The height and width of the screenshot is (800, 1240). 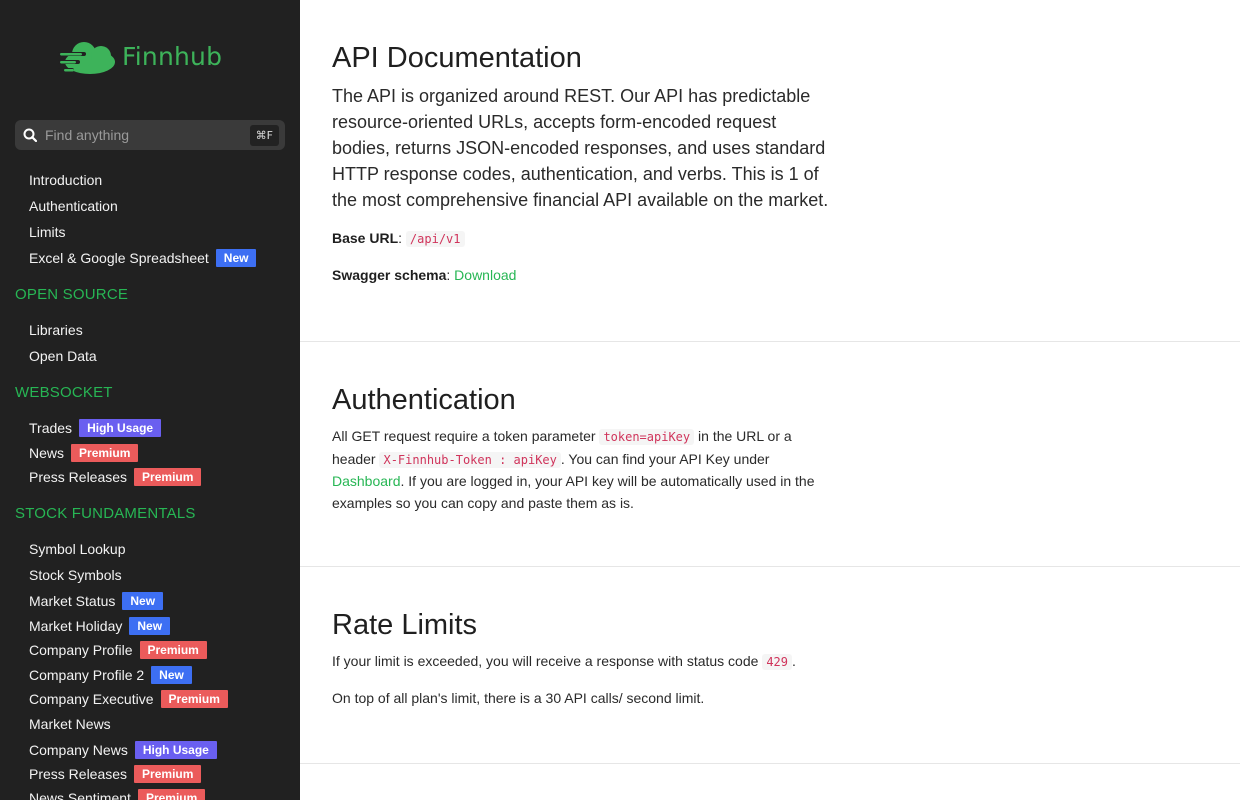 What do you see at coordinates (118, 650) in the screenshot?
I see `sidebar-item-company-profile: Company Profile Premium` at bounding box center [118, 650].